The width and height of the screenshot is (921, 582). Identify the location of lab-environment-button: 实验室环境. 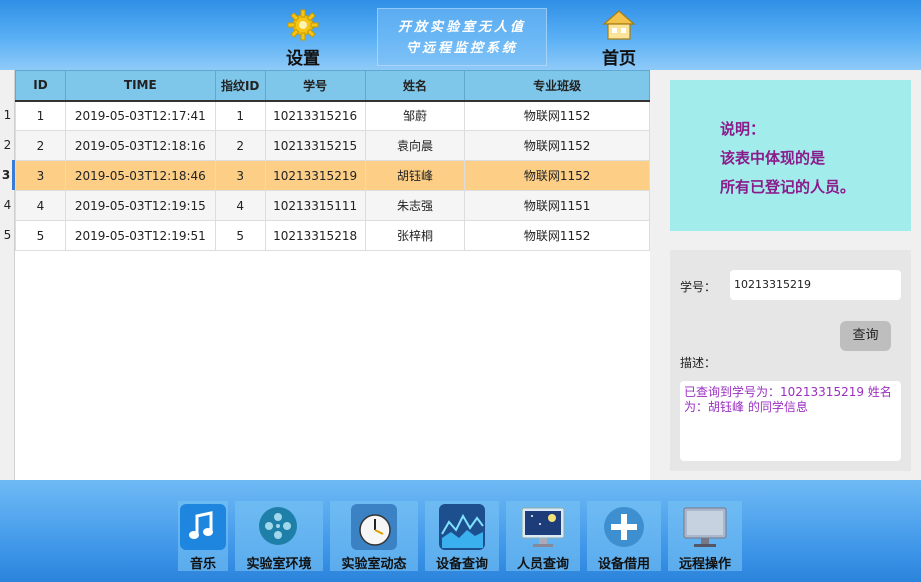
(279, 536).